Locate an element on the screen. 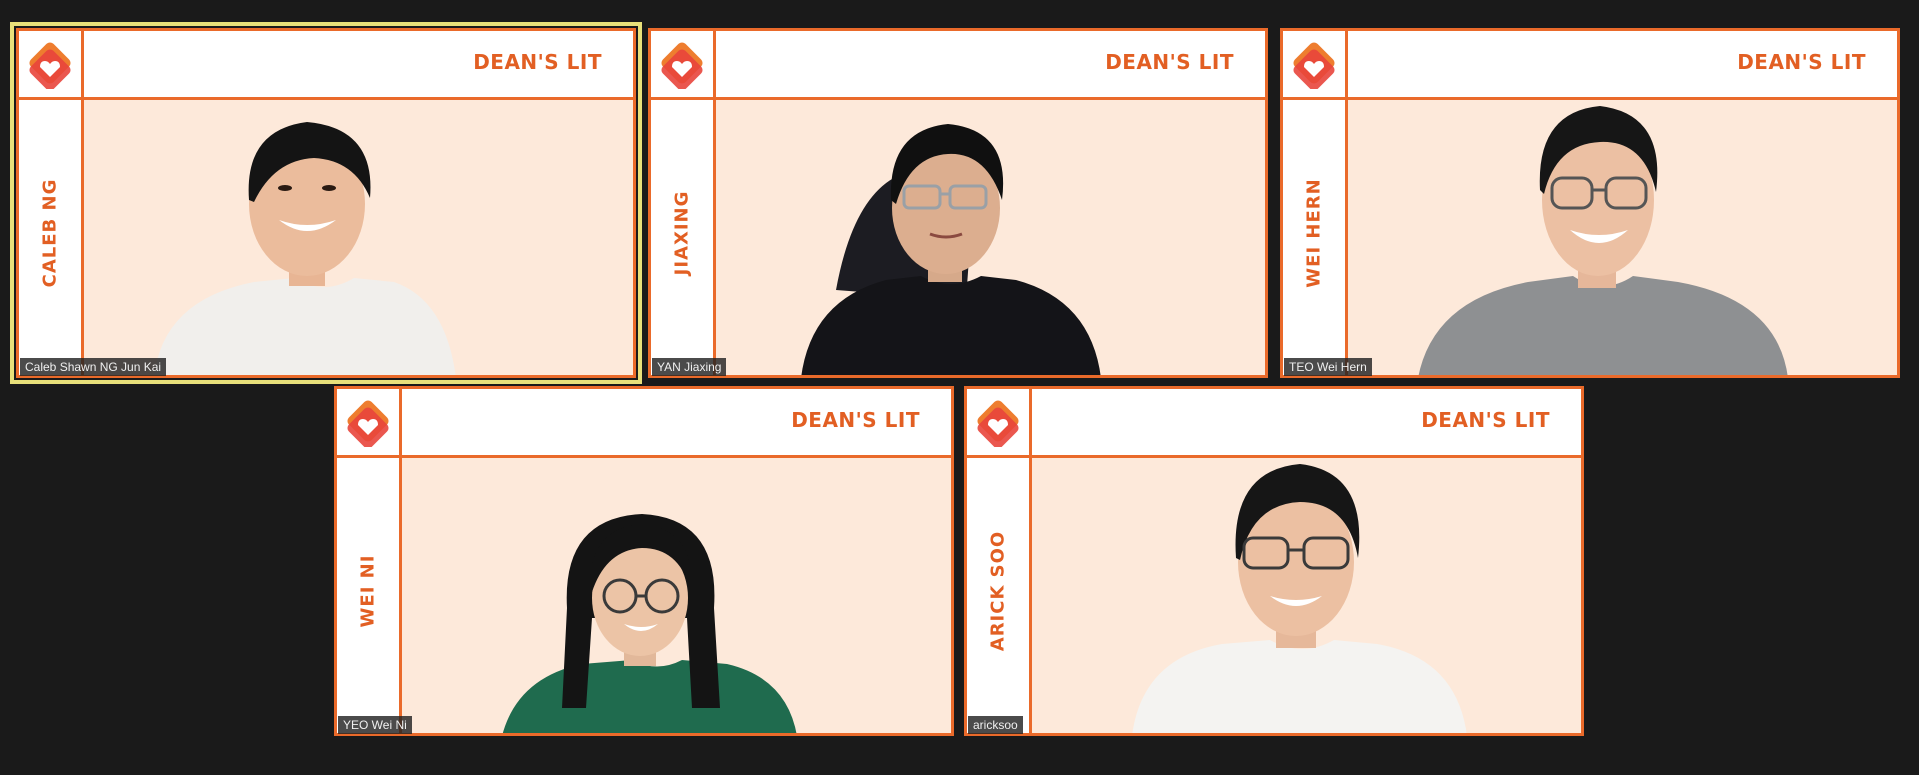 This screenshot has height=775, width=1919. side-name-label: WEI HERN is located at coordinates (1314, 233).